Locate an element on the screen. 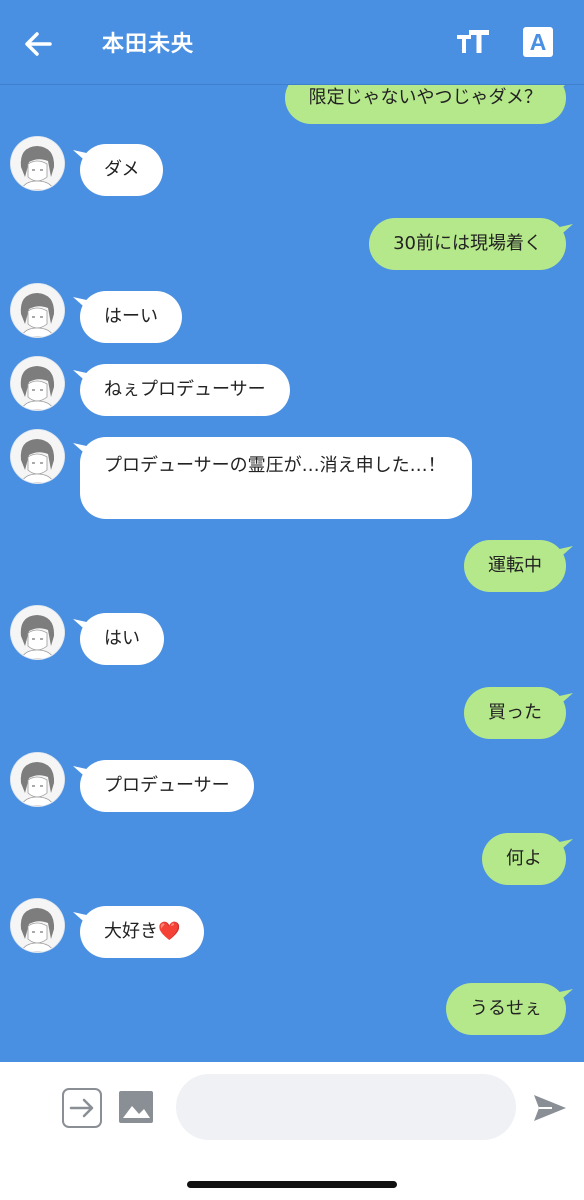 The image size is (584, 1200). image-button is located at coordinates (136, 1107).